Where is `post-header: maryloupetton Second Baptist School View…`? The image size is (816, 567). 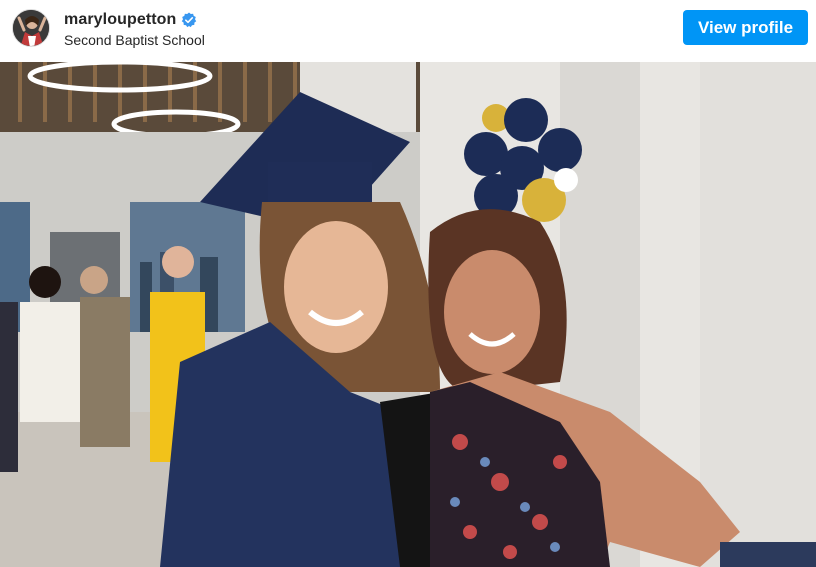 post-header: maryloupetton Second Baptist School View… is located at coordinates (408, 31).